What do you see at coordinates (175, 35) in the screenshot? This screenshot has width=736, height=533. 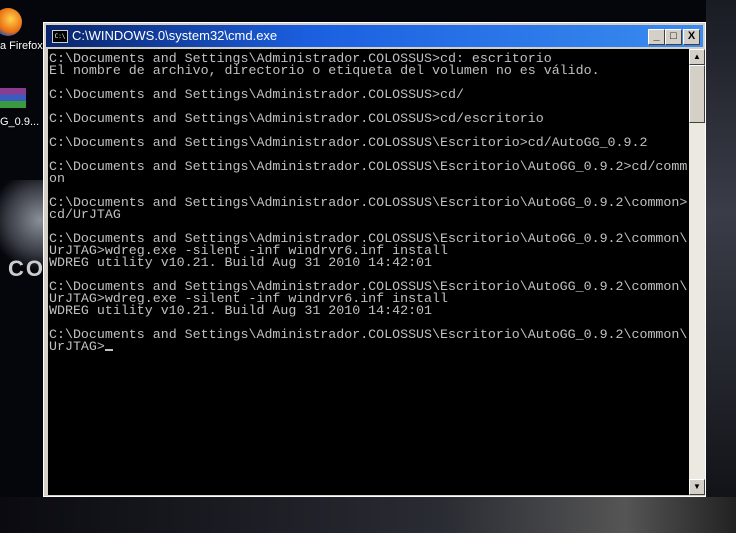 I see `window-title: C:\WINDOWS.0\system32\cmd.exe` at bounding box center [175, 35].